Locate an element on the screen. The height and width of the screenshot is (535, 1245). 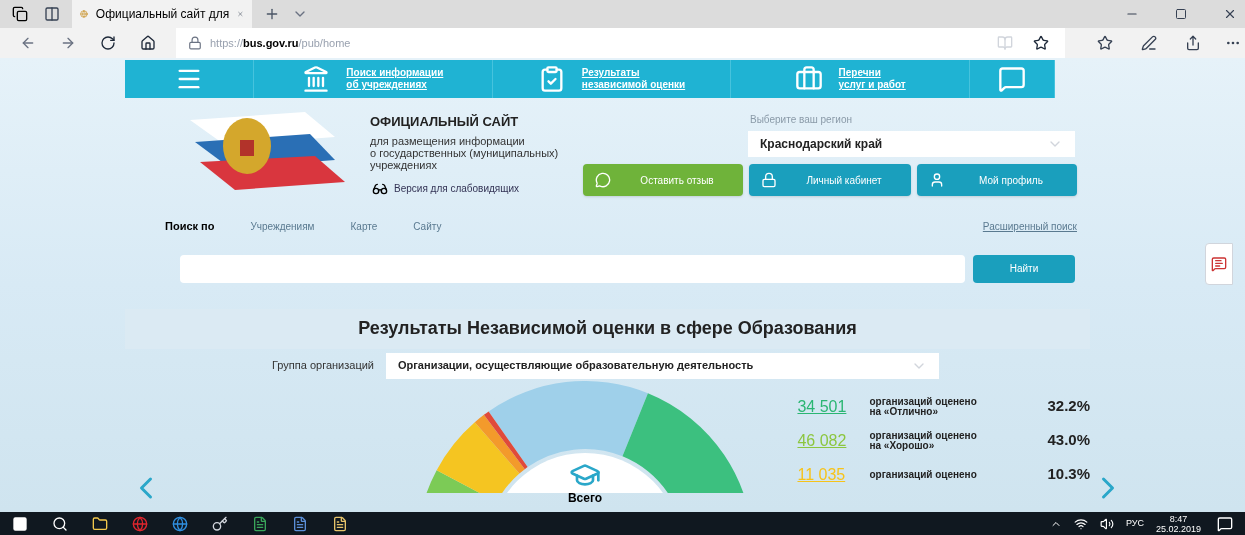
url-field: https://bus.gov.ru/pub/home is located at coordinates (620, 43).